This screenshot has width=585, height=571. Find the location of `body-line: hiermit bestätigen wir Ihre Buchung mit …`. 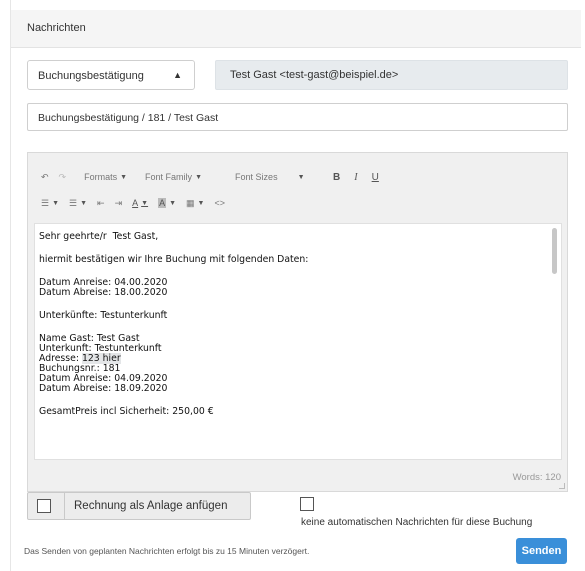

body-line: hiermit bestätigen wir Ihre Buchung mit … is located at coordinates (174, 259).